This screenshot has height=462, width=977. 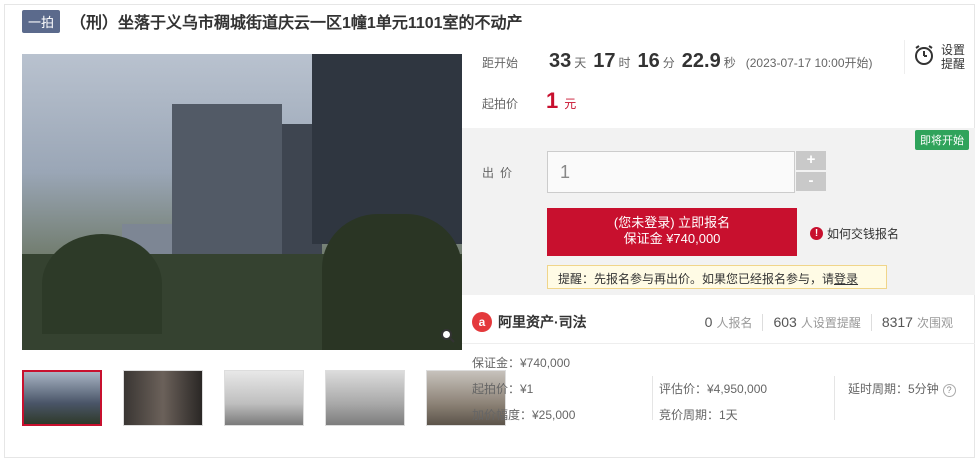 I want to click on title-row: 一拍 （刑）坐落于义乌市稠城街道庆云一区1幢1单元1101室的不动产, so click(x=272, y=21).